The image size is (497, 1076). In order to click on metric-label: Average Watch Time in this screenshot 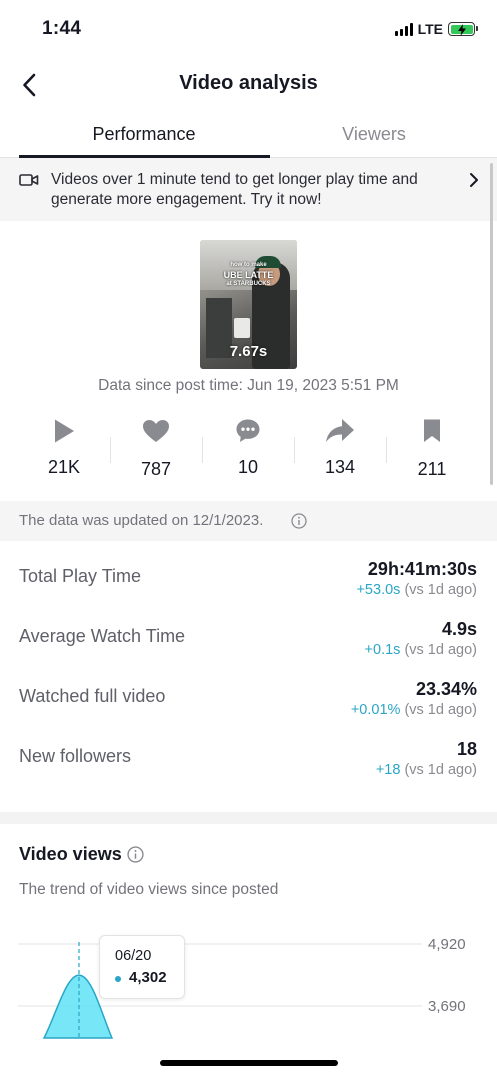, I will do `click(102, 636)`.